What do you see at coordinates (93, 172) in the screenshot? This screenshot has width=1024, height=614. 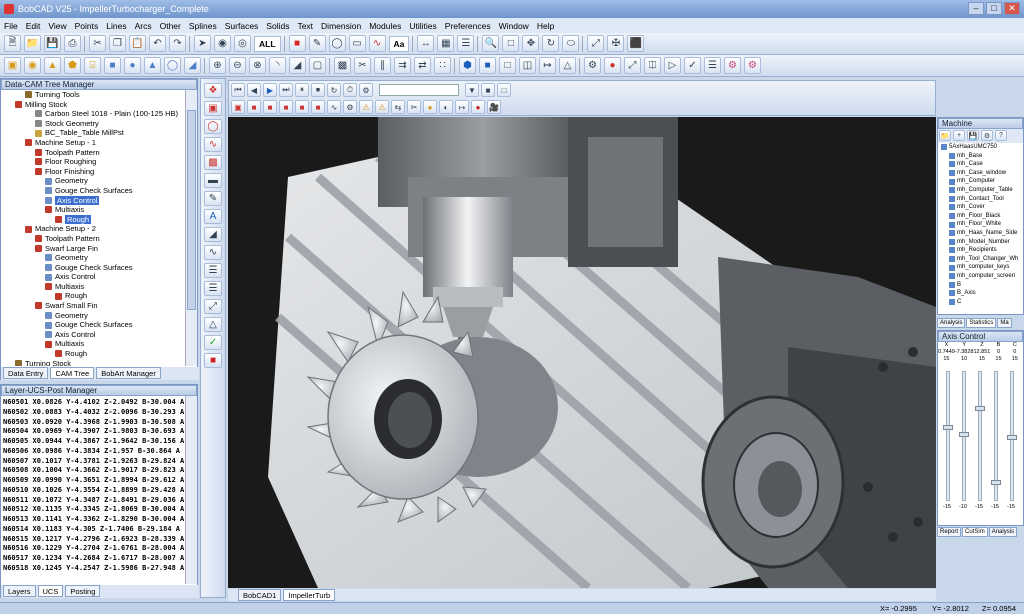 I see `tree-node: Floor Finishing` at bounding box center [93, 172].